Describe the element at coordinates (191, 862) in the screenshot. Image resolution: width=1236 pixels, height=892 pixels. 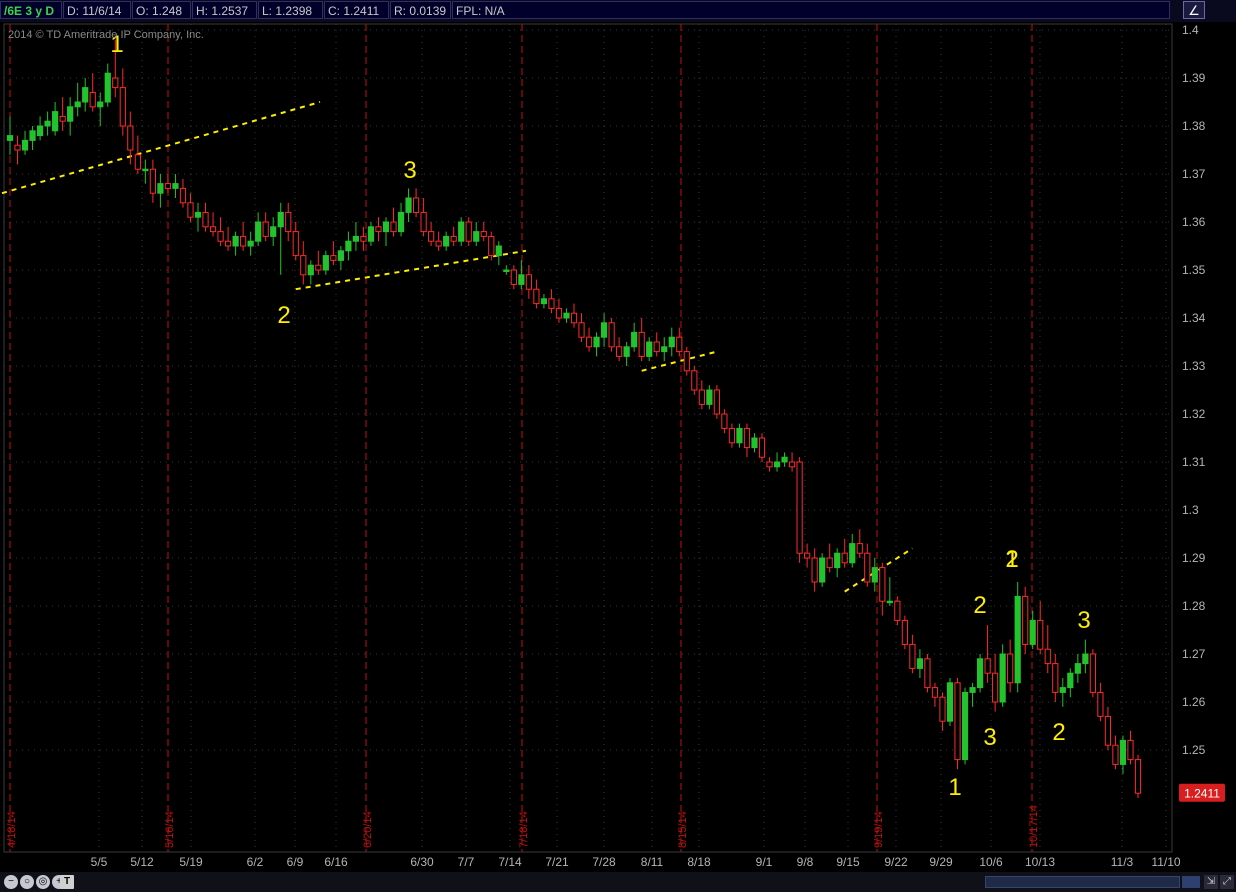
I see `x-tick-label: 5/19` at that location.